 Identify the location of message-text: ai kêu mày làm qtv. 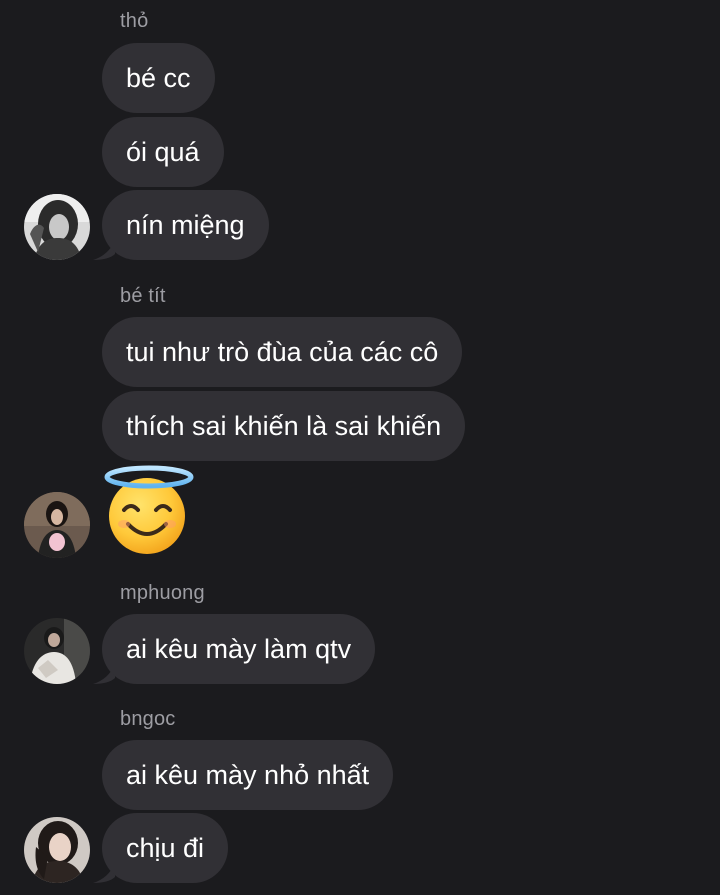
(239, 649).